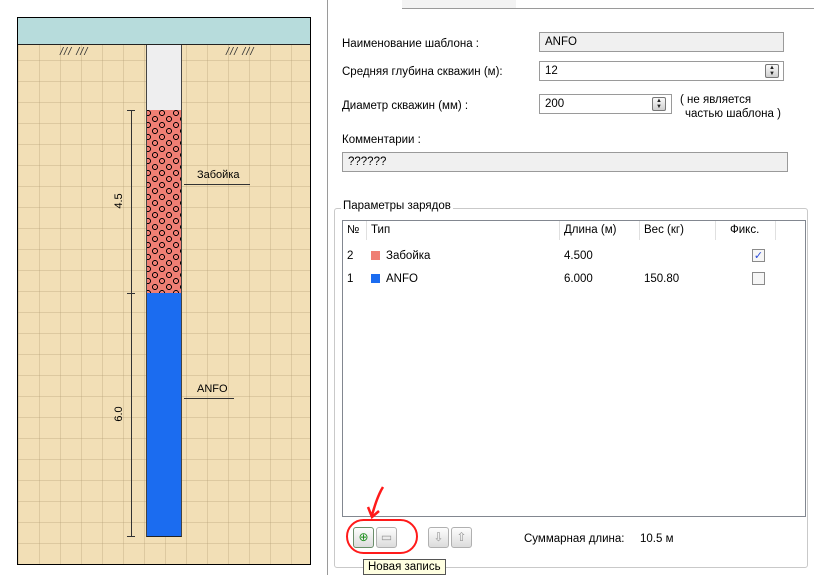 The width and height of the screenshot is (814, 575). Describe the element at coordinates (375, 255) in the screenshot. I see `stemming-swatch-icon` at that location.